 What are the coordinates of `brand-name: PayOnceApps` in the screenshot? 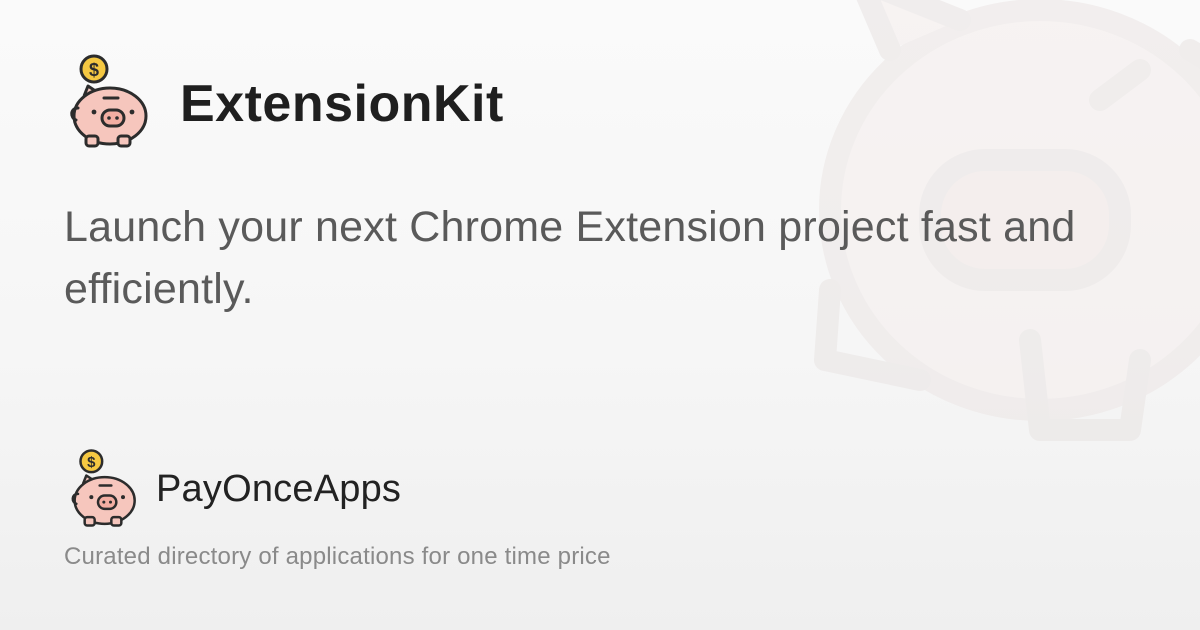 It's located at (279, 488).